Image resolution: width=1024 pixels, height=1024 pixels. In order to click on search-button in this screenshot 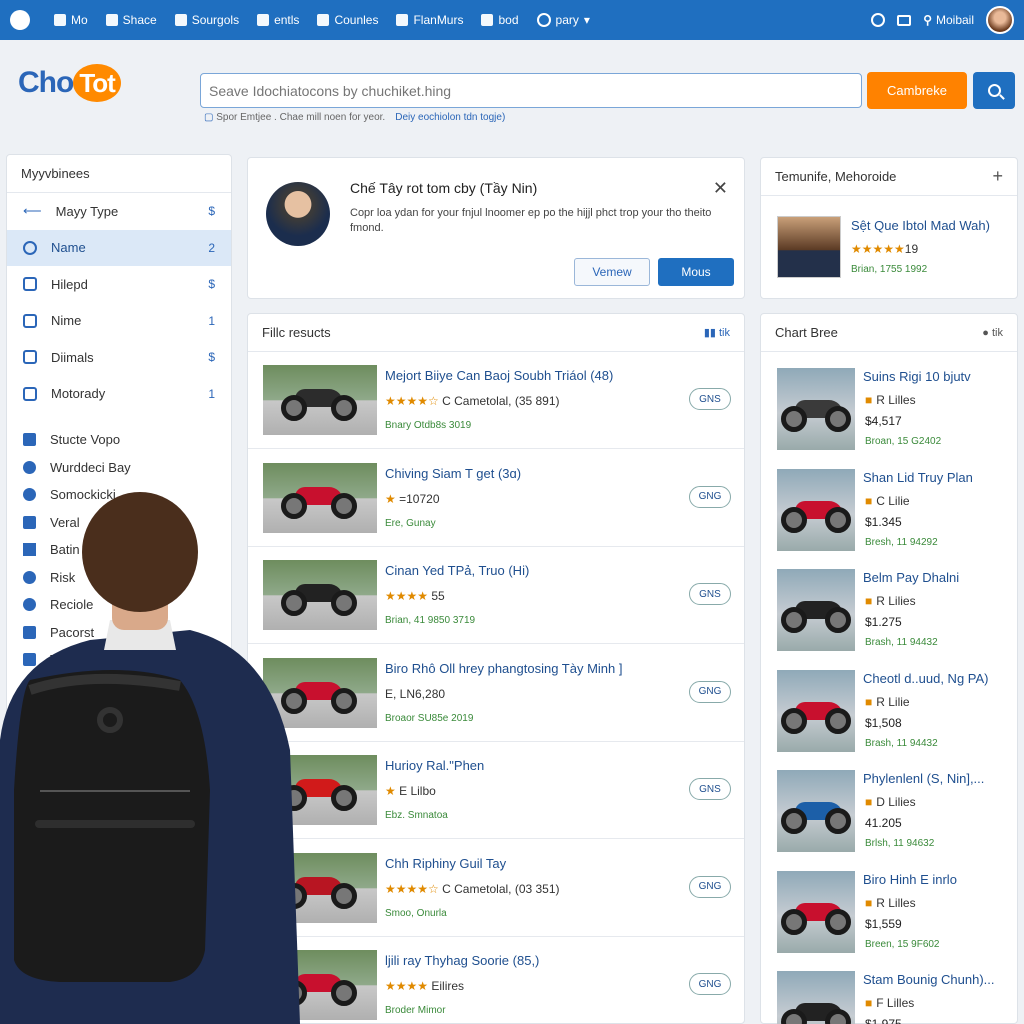, I will do `click(994, 90)`.